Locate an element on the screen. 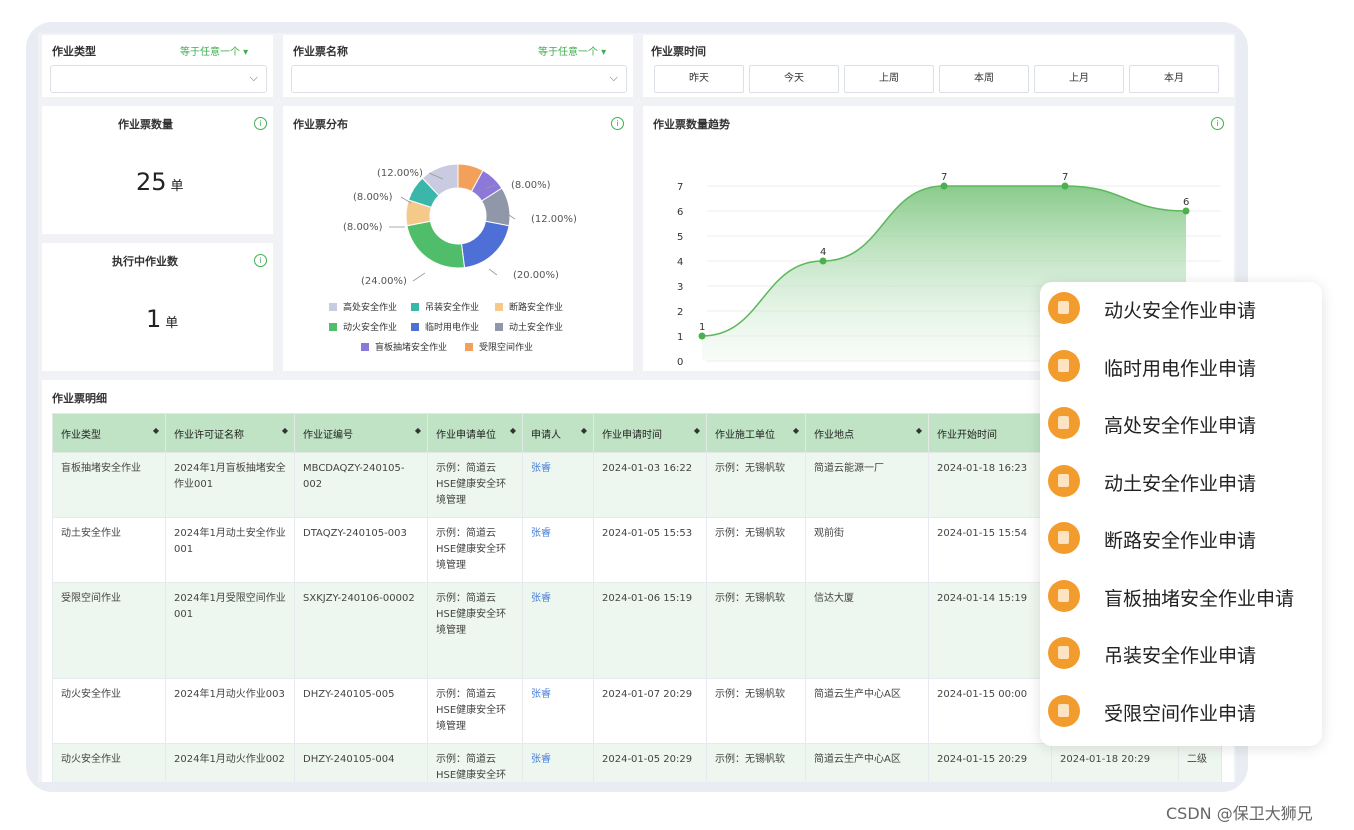 The height and width of the screenshot is (830, 1354). column-header: 作业类型 ◆ is located at coordinates (109, 433).